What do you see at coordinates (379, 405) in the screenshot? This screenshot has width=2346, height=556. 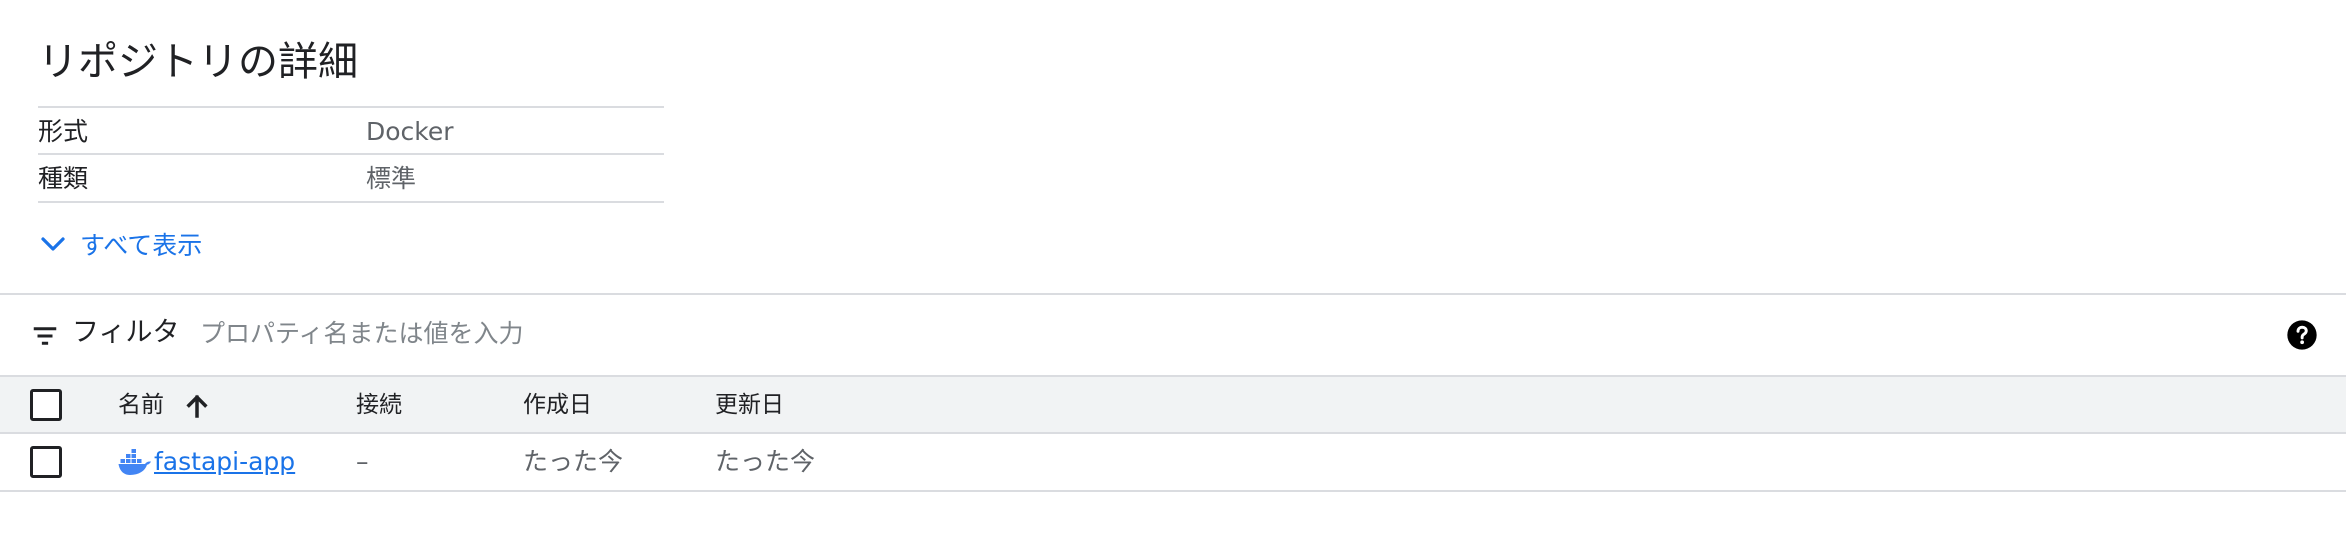 I see `column-header-connection: 接続` at bounding box center [379, 405].